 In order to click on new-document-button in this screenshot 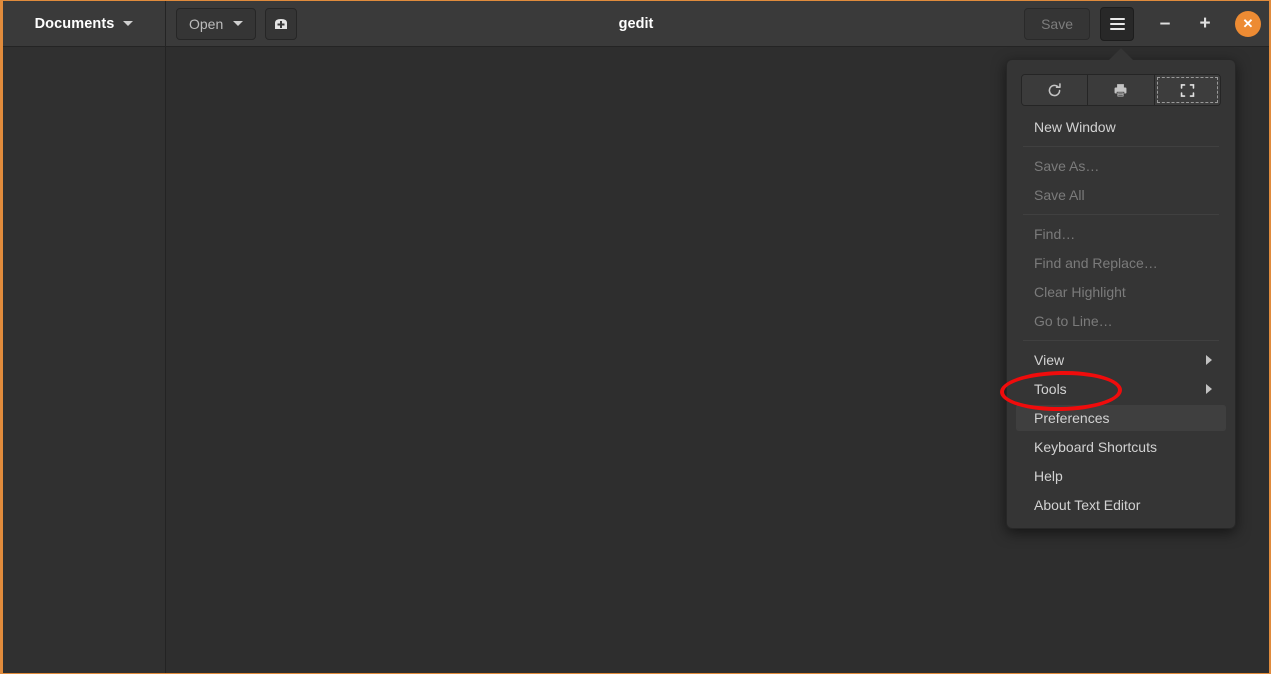, I will do `click(281, 23)`.